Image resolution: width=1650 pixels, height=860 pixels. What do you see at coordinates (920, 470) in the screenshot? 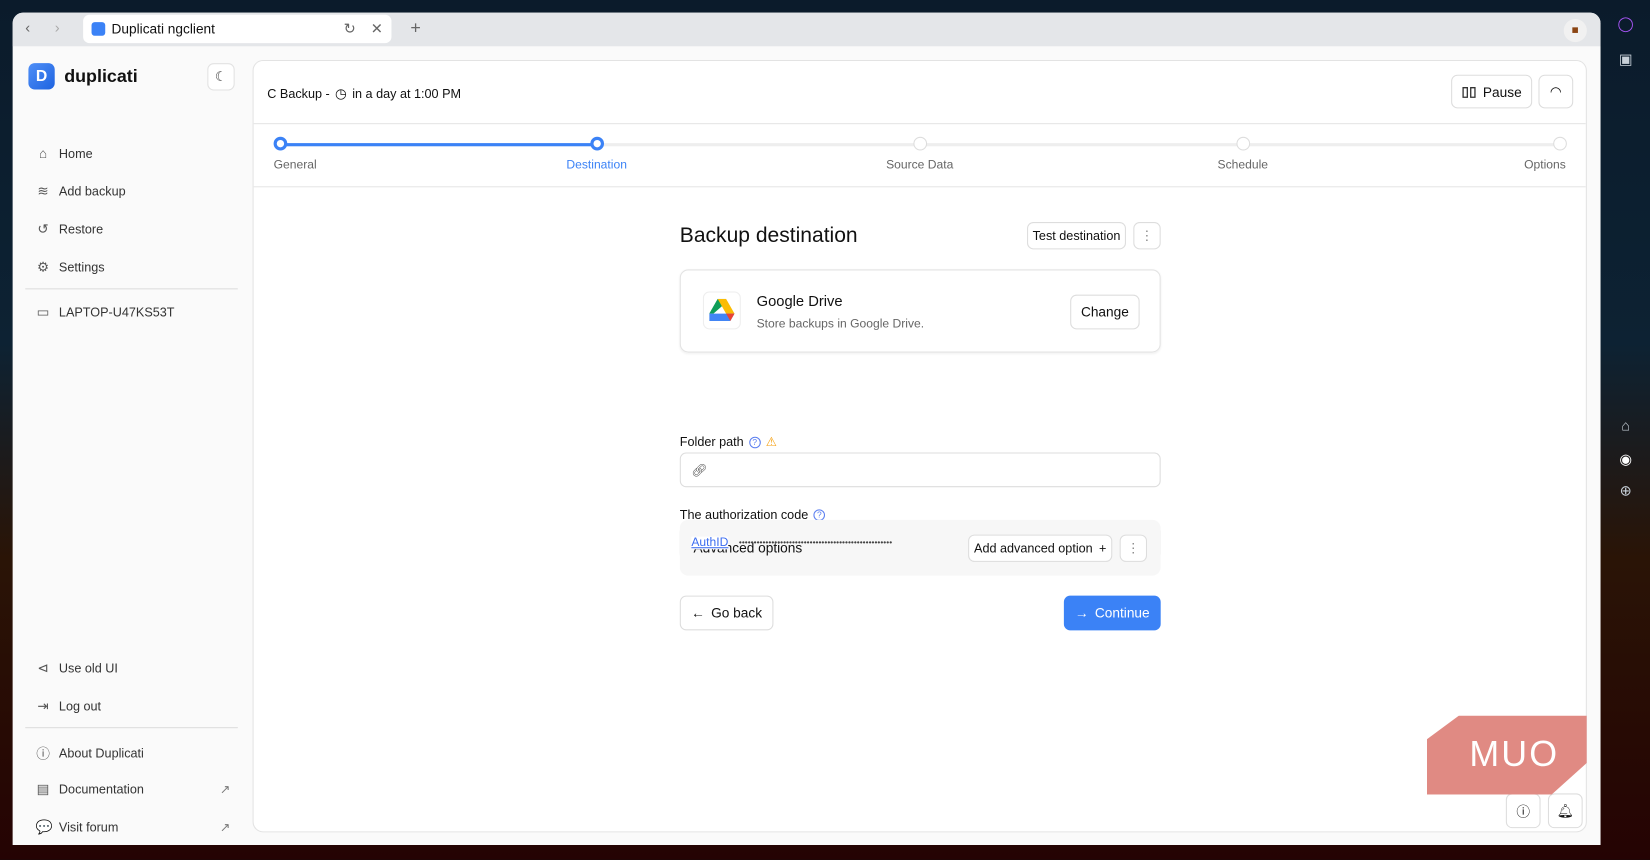
I see `folder-path-input: 🔗︎` at bounding box center [920, 470].